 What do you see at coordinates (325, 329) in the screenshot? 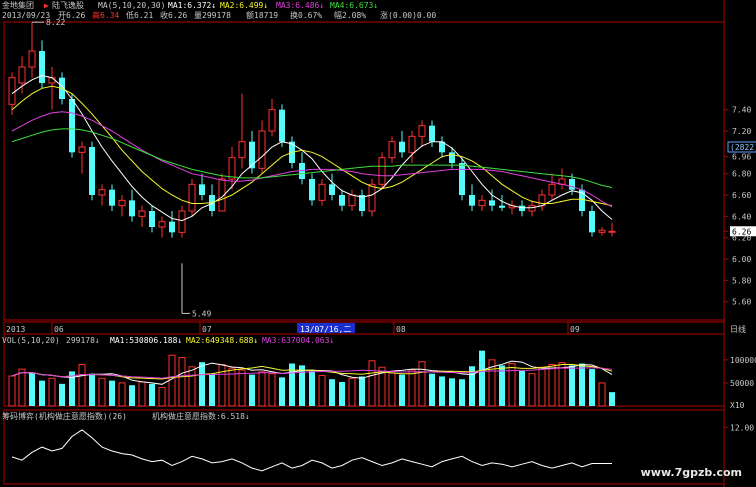
I see `cursor-date-label: 13/07/16,二` at bounding box center [325, 329].